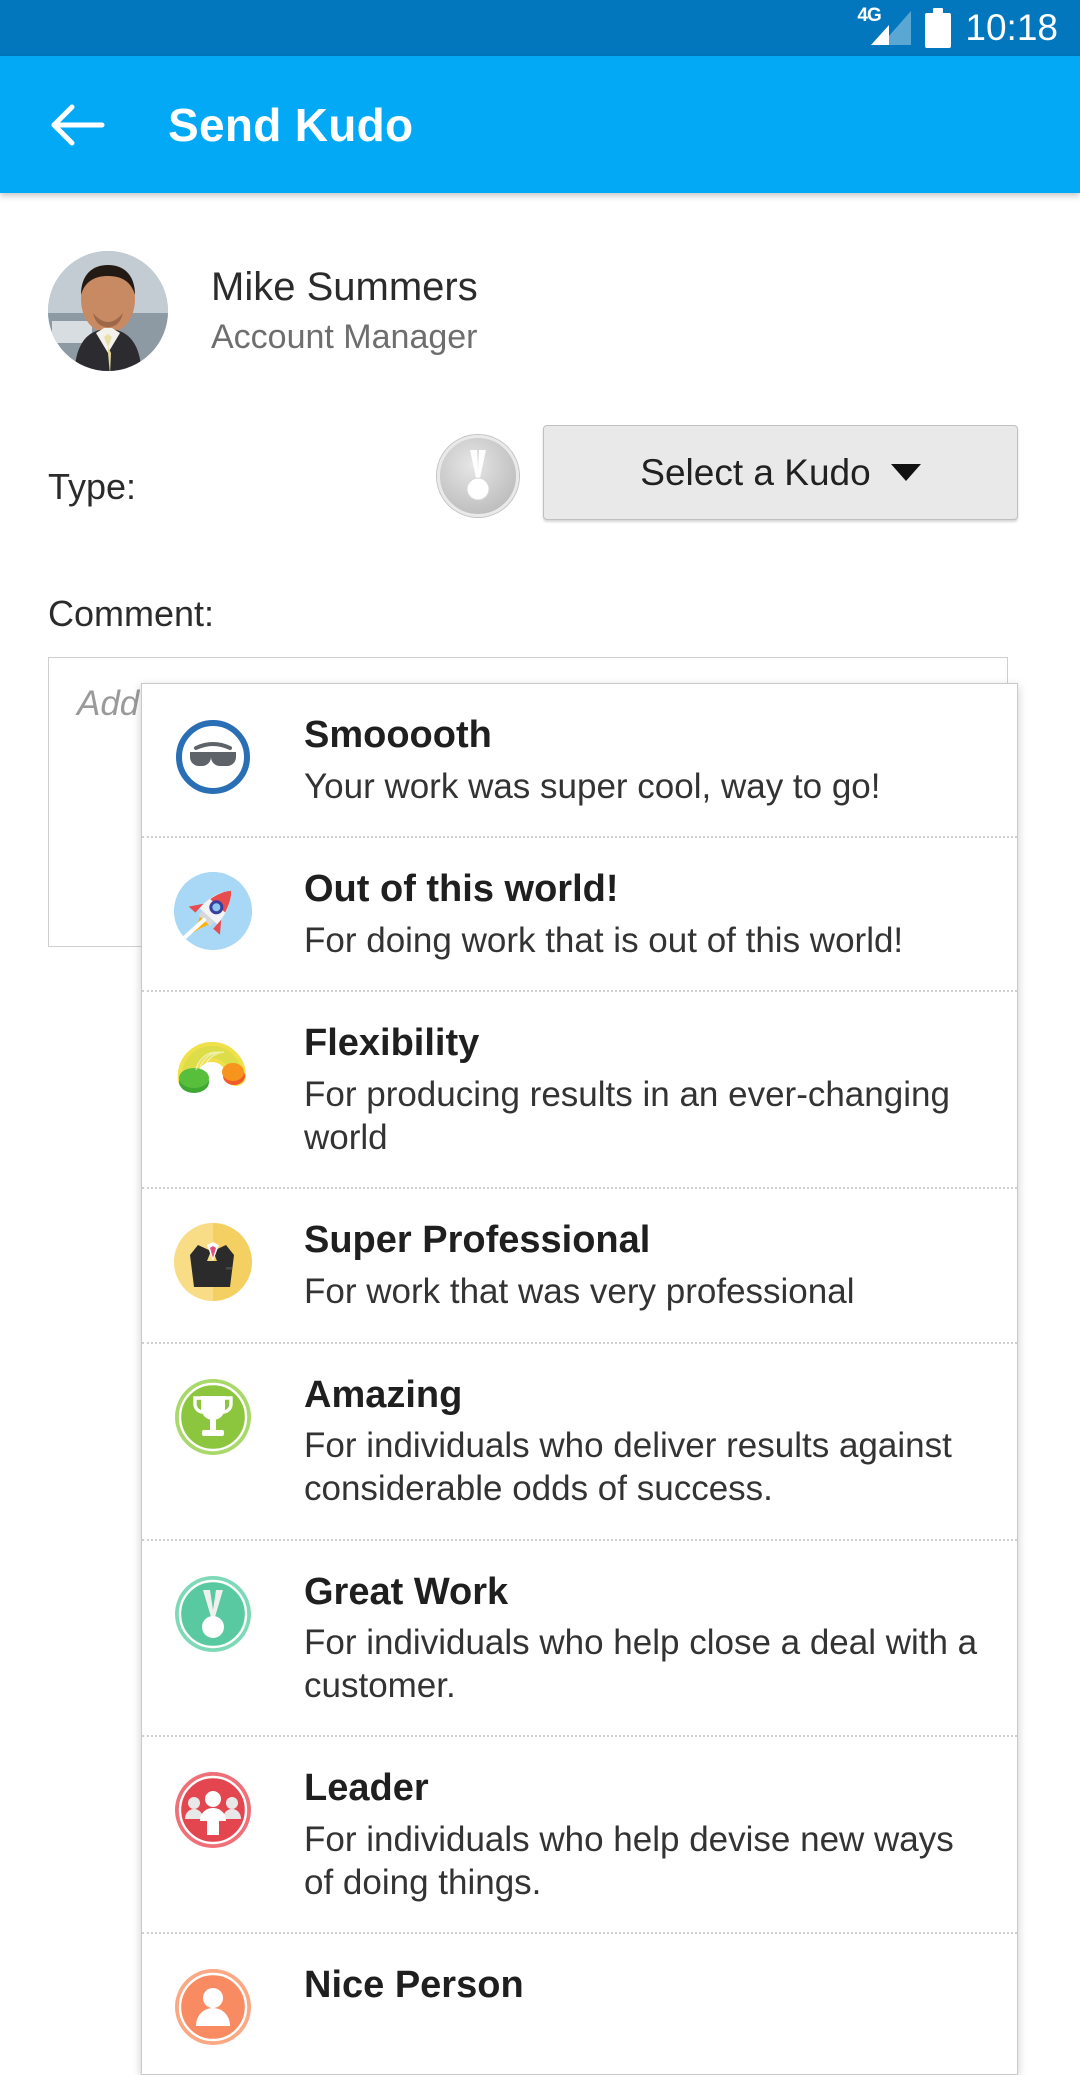  Describe the element at coordinates (213, 757) in the screenshot. I see `sunglasses-icon` at that location.